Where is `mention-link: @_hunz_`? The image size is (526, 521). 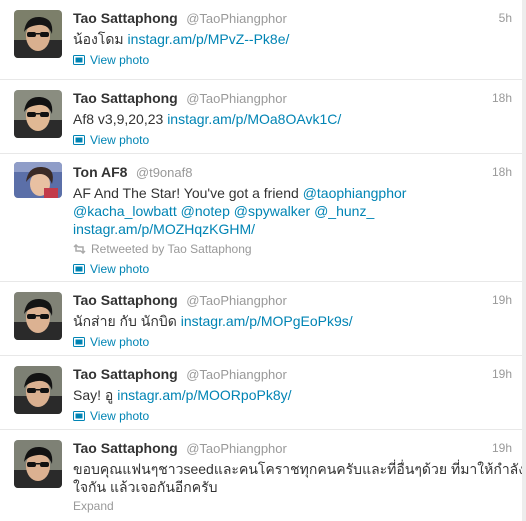
mention-link: @_hunz_ is located at coordinates (344, 211).